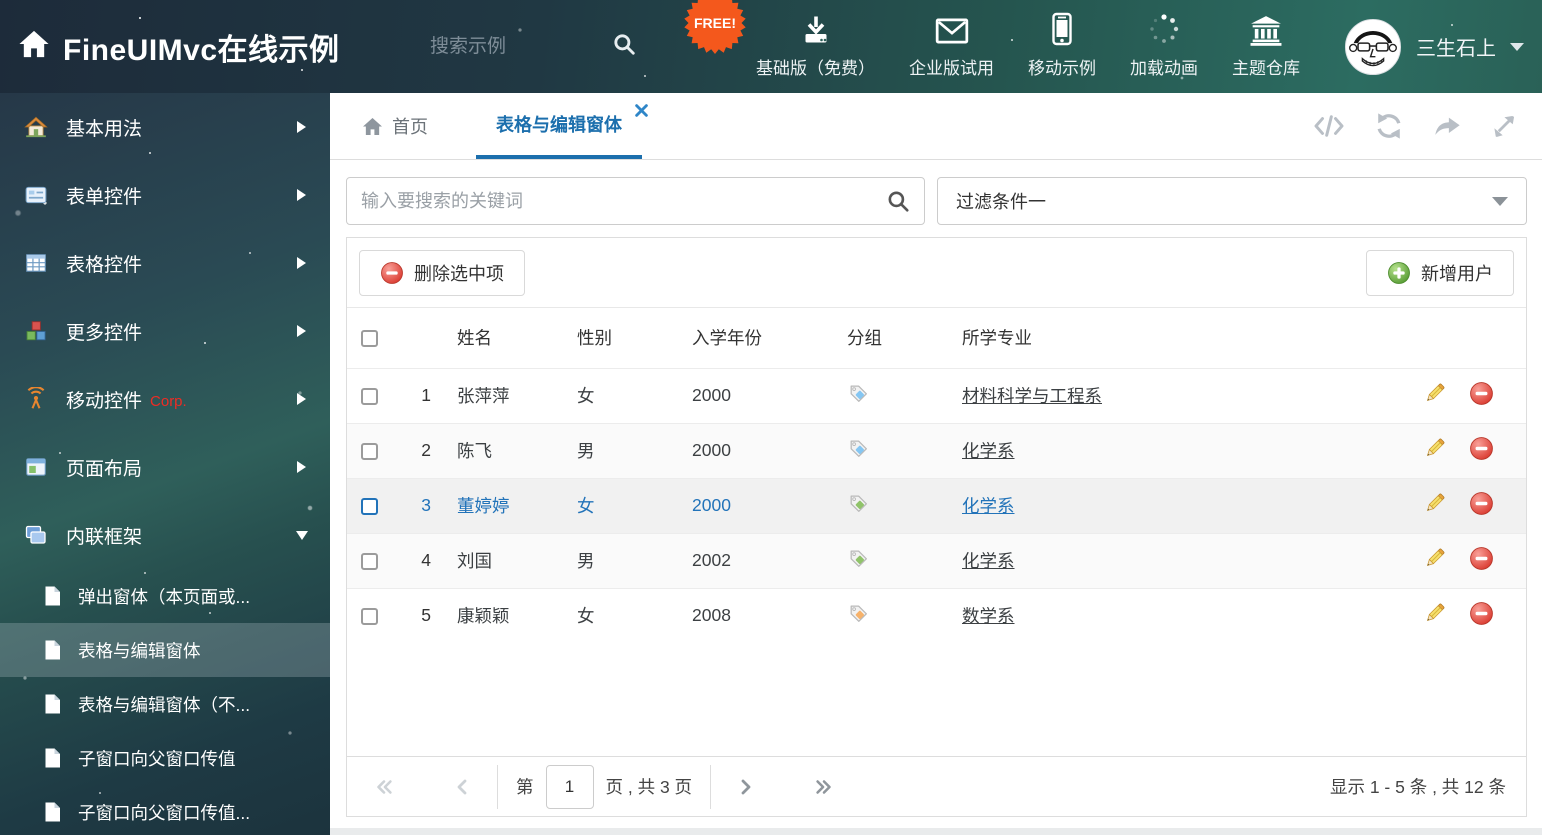 The image size is (1542, 835). What do you see at coordinates (562, 126) in the screenshot?
I see `tab-grid-edit-window: 表格与编辑窗体` at bounding box center [562, 126].